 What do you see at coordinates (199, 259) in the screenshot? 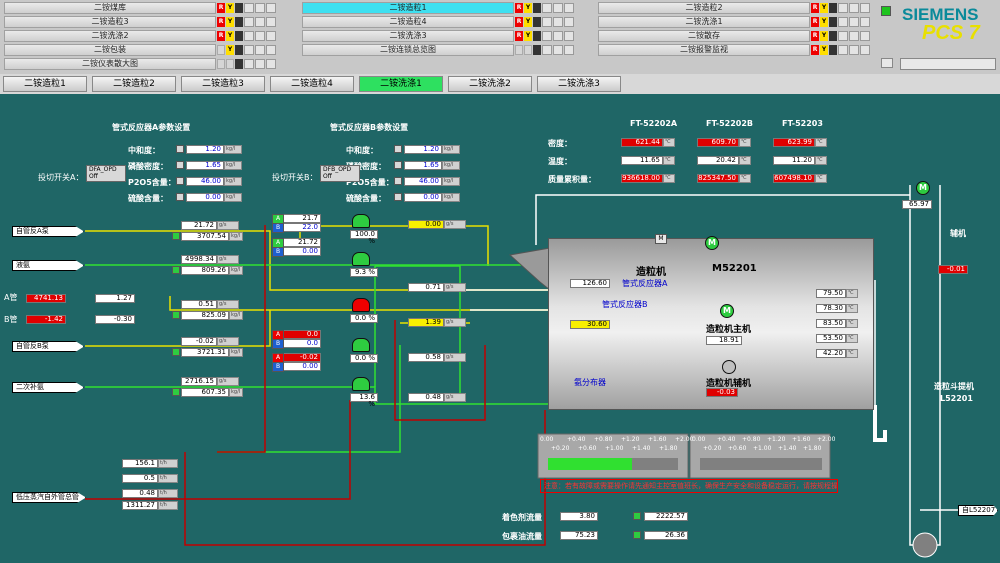
I see `flow-top: 4998.34` at bounding box center [199, 259].